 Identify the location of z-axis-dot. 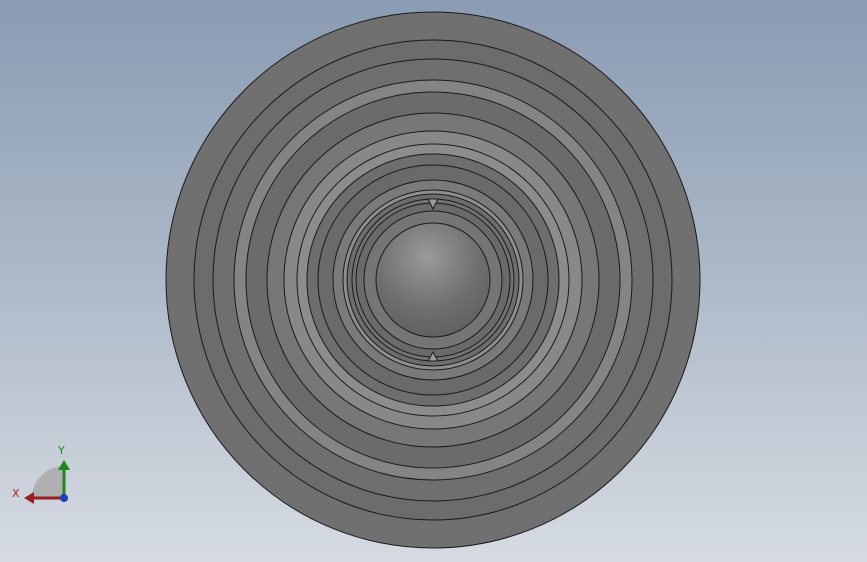
(64, 498).